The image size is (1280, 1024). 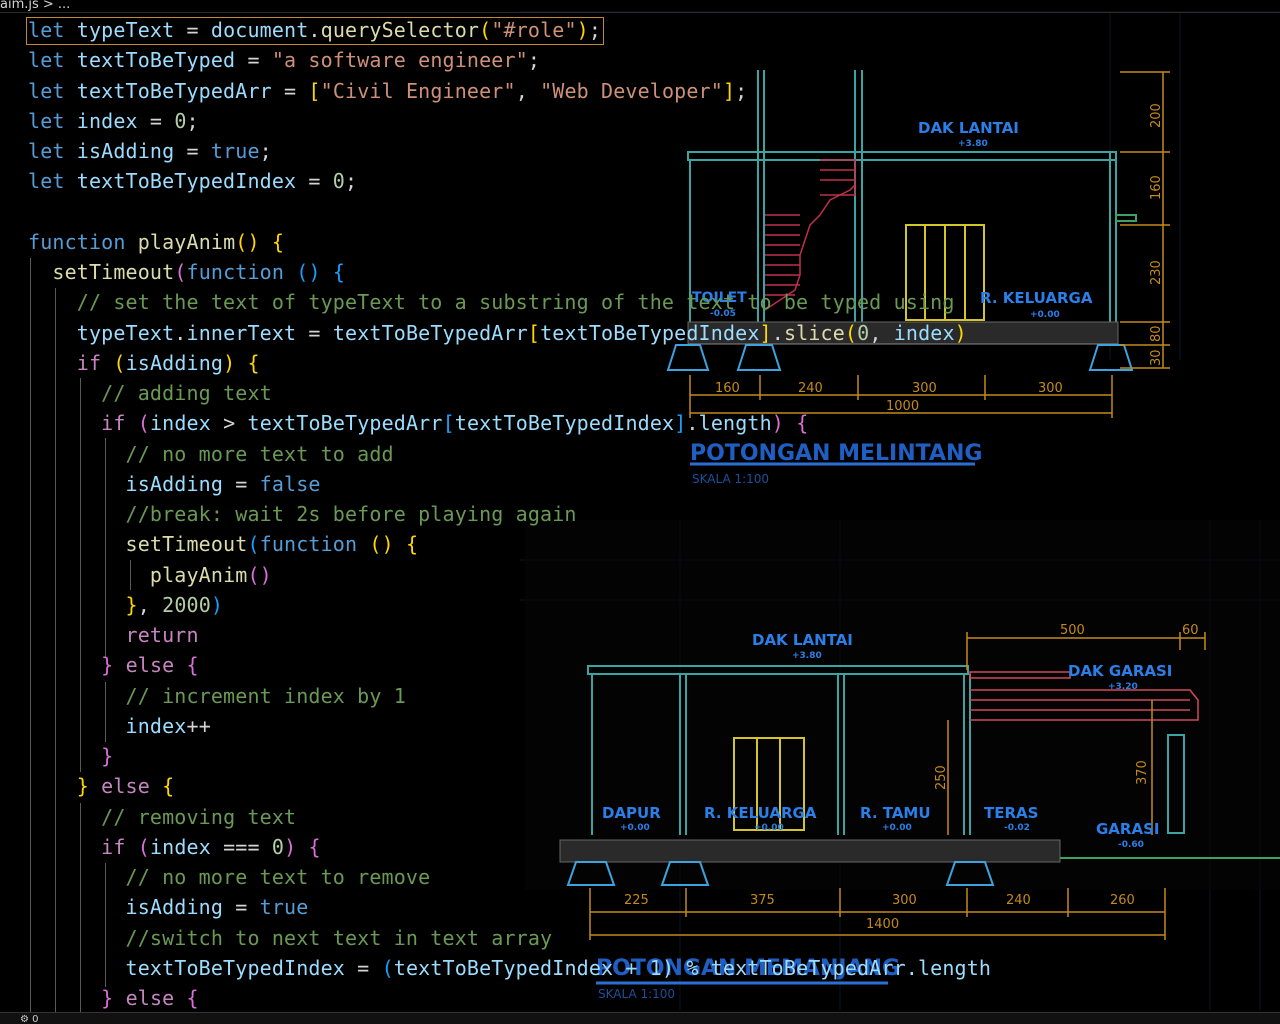 I want to click on code-token: querySelector, so click(x=400, y=30).